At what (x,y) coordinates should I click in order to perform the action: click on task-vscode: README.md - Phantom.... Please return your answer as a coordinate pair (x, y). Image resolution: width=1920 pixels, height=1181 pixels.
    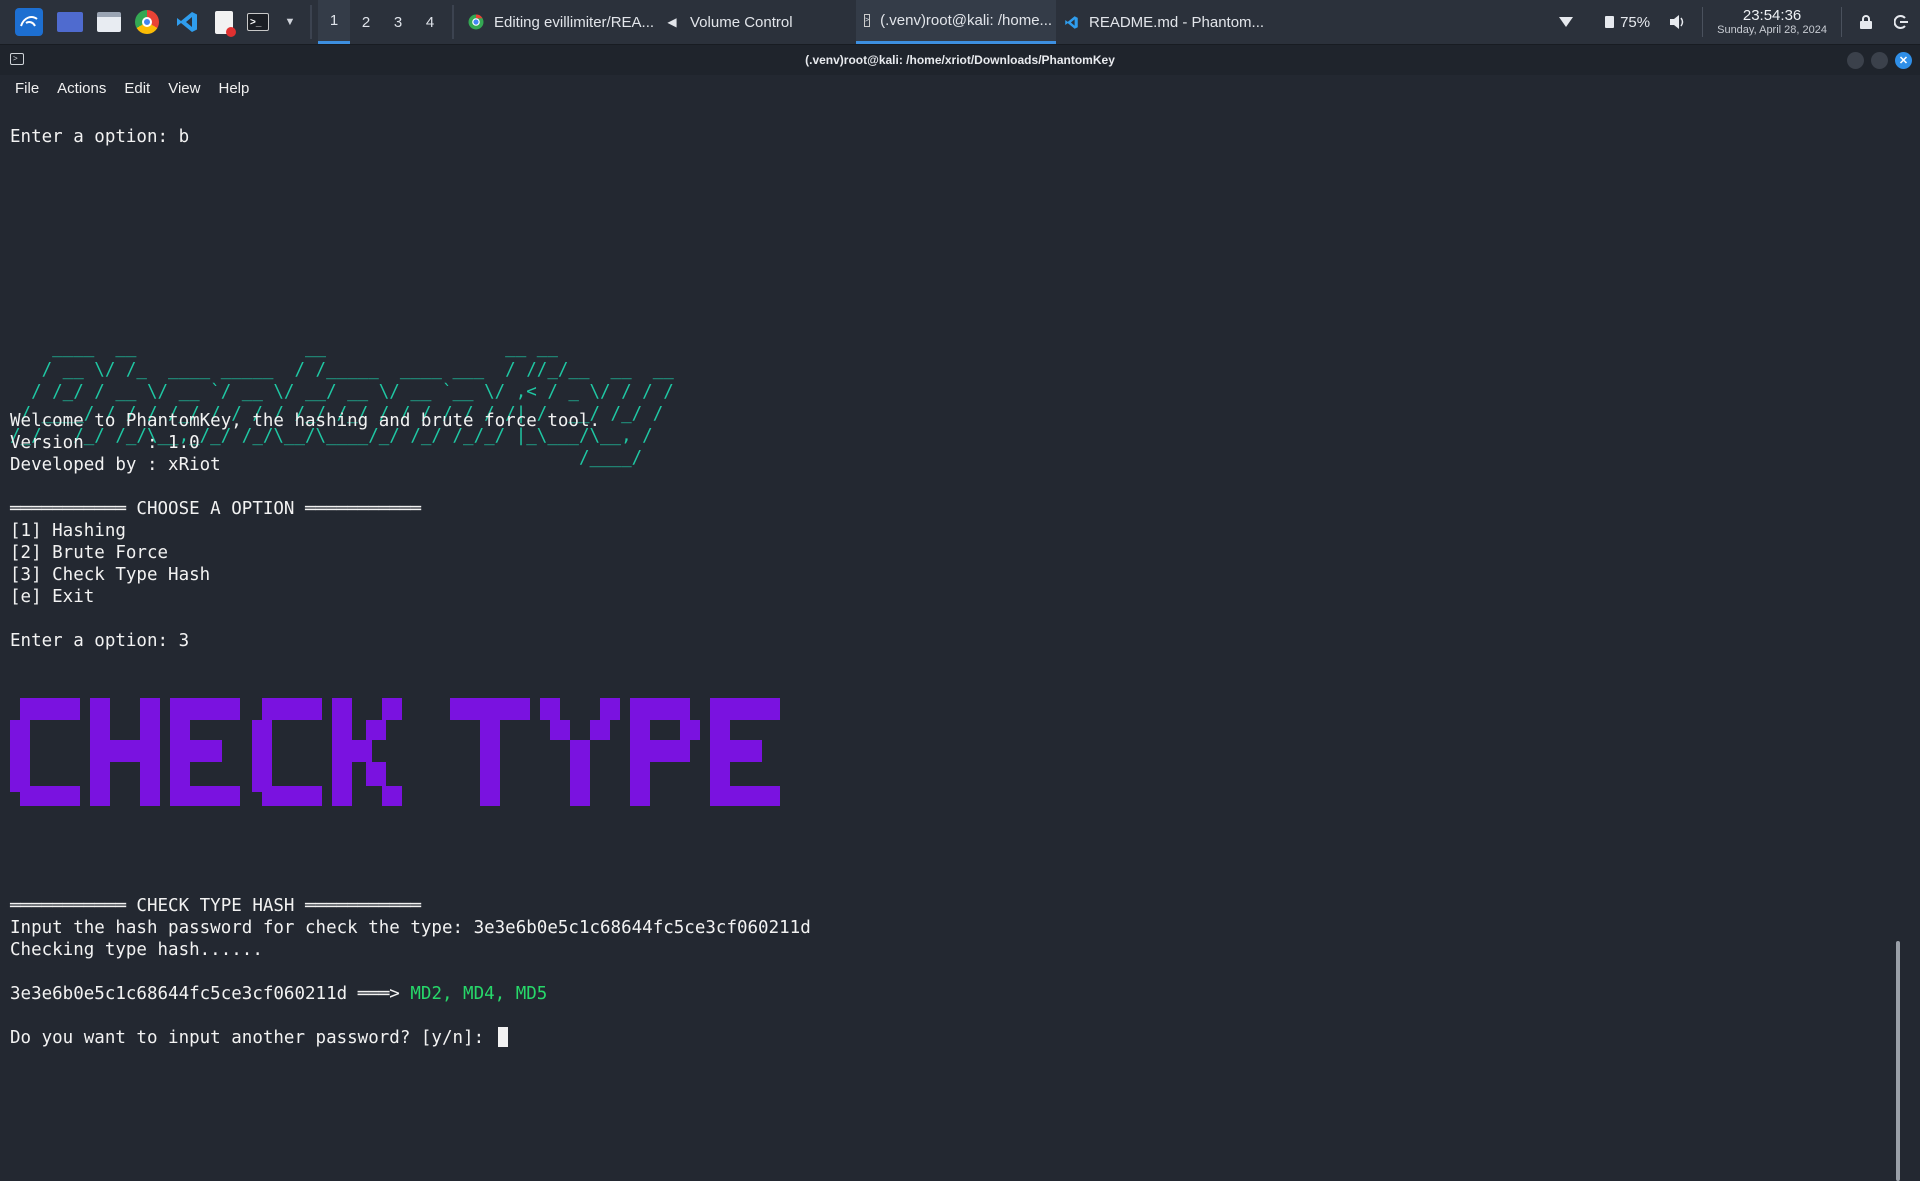
    Looking at the image, I should click on (1160, 22).